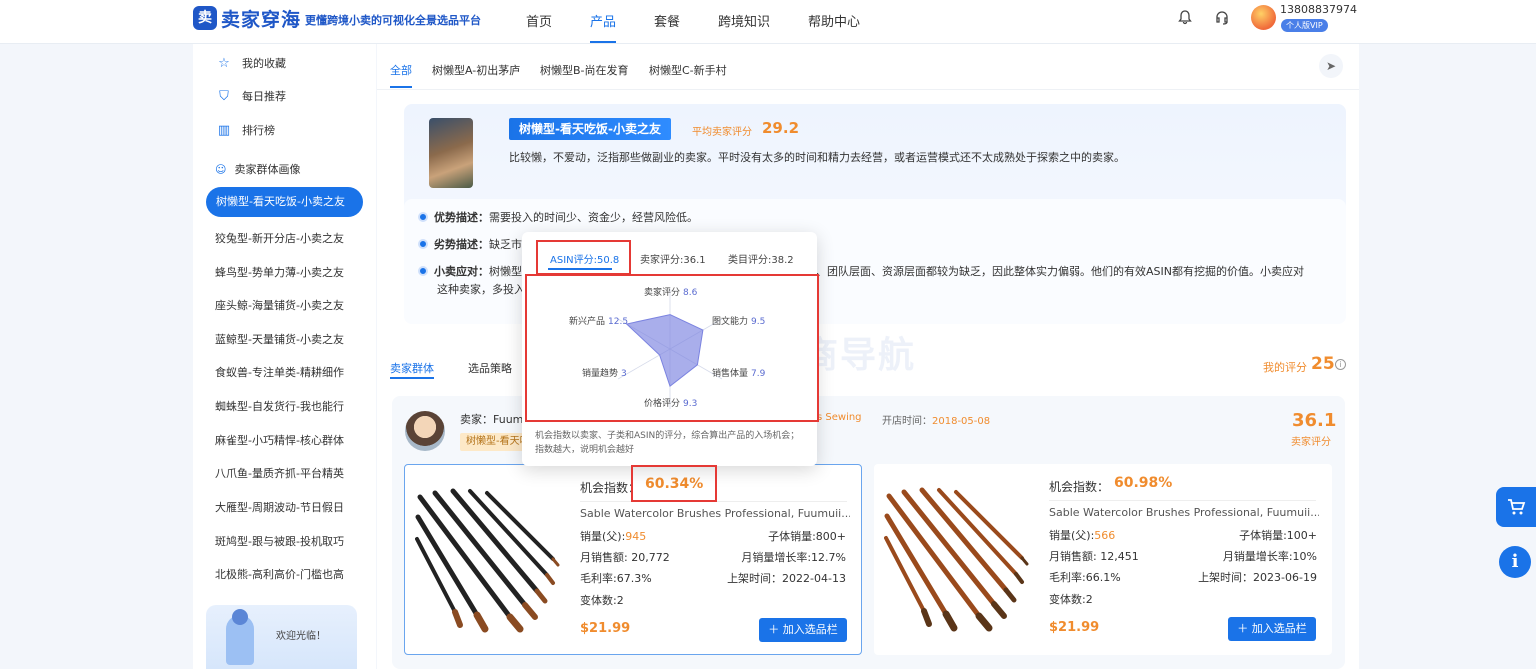  What do you see at coordinates (1079, 487) in the screenshot?
I see `opportunity-label: 机会指数：` at bounding box center [1079, 487].